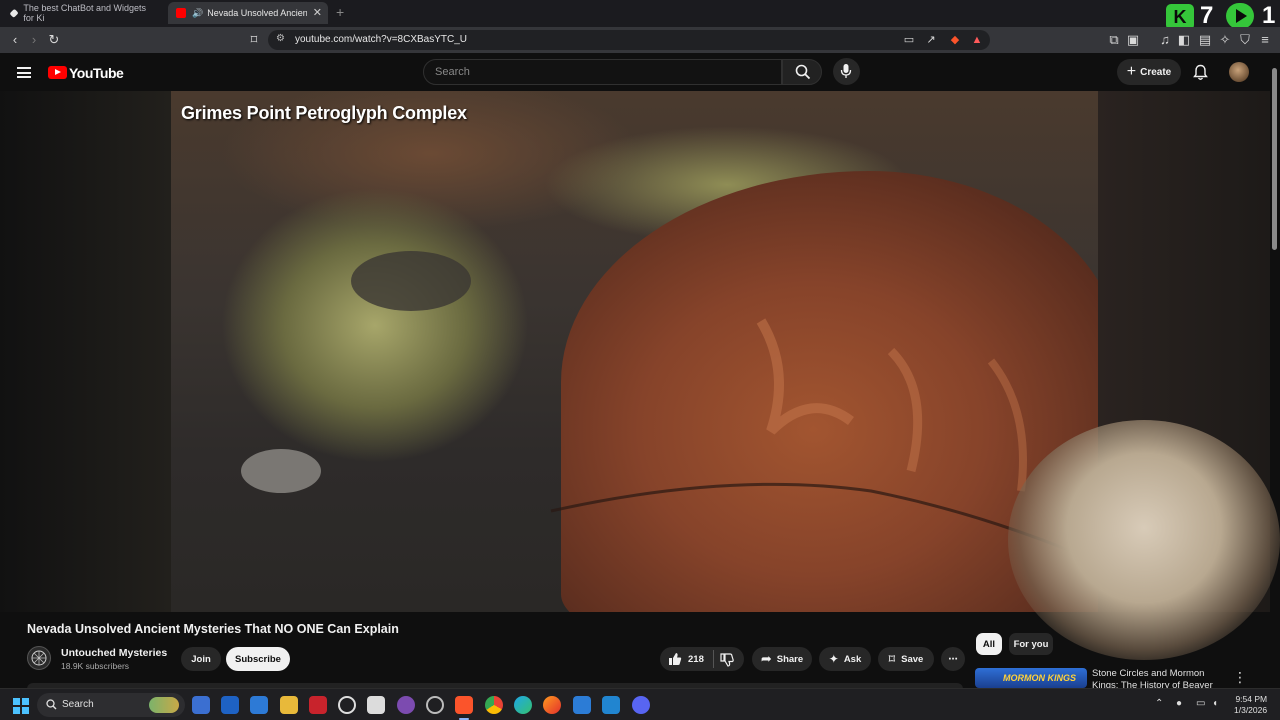 Image resolution: width=1280 pixels, height=720 pixels. Describe the element at coordinates (494, 705) in the screenshot. I see `chrome-icon` at that location.